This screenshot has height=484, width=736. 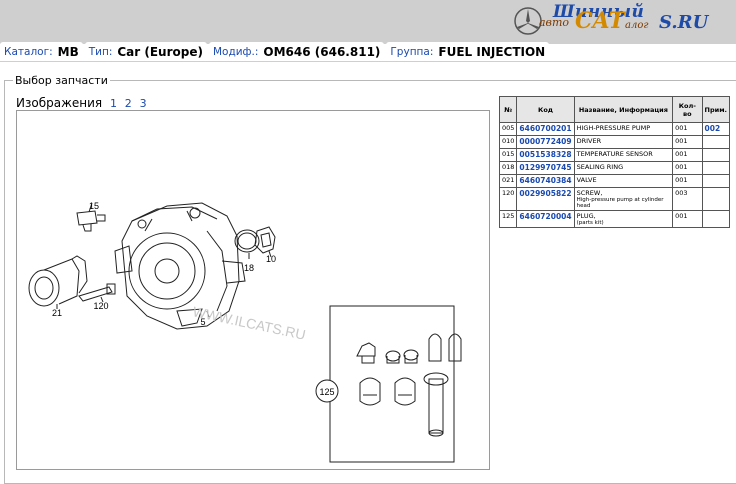 I want to click on tab-group: Группа: FUEL INJECTION, so click(x=468, y=51).